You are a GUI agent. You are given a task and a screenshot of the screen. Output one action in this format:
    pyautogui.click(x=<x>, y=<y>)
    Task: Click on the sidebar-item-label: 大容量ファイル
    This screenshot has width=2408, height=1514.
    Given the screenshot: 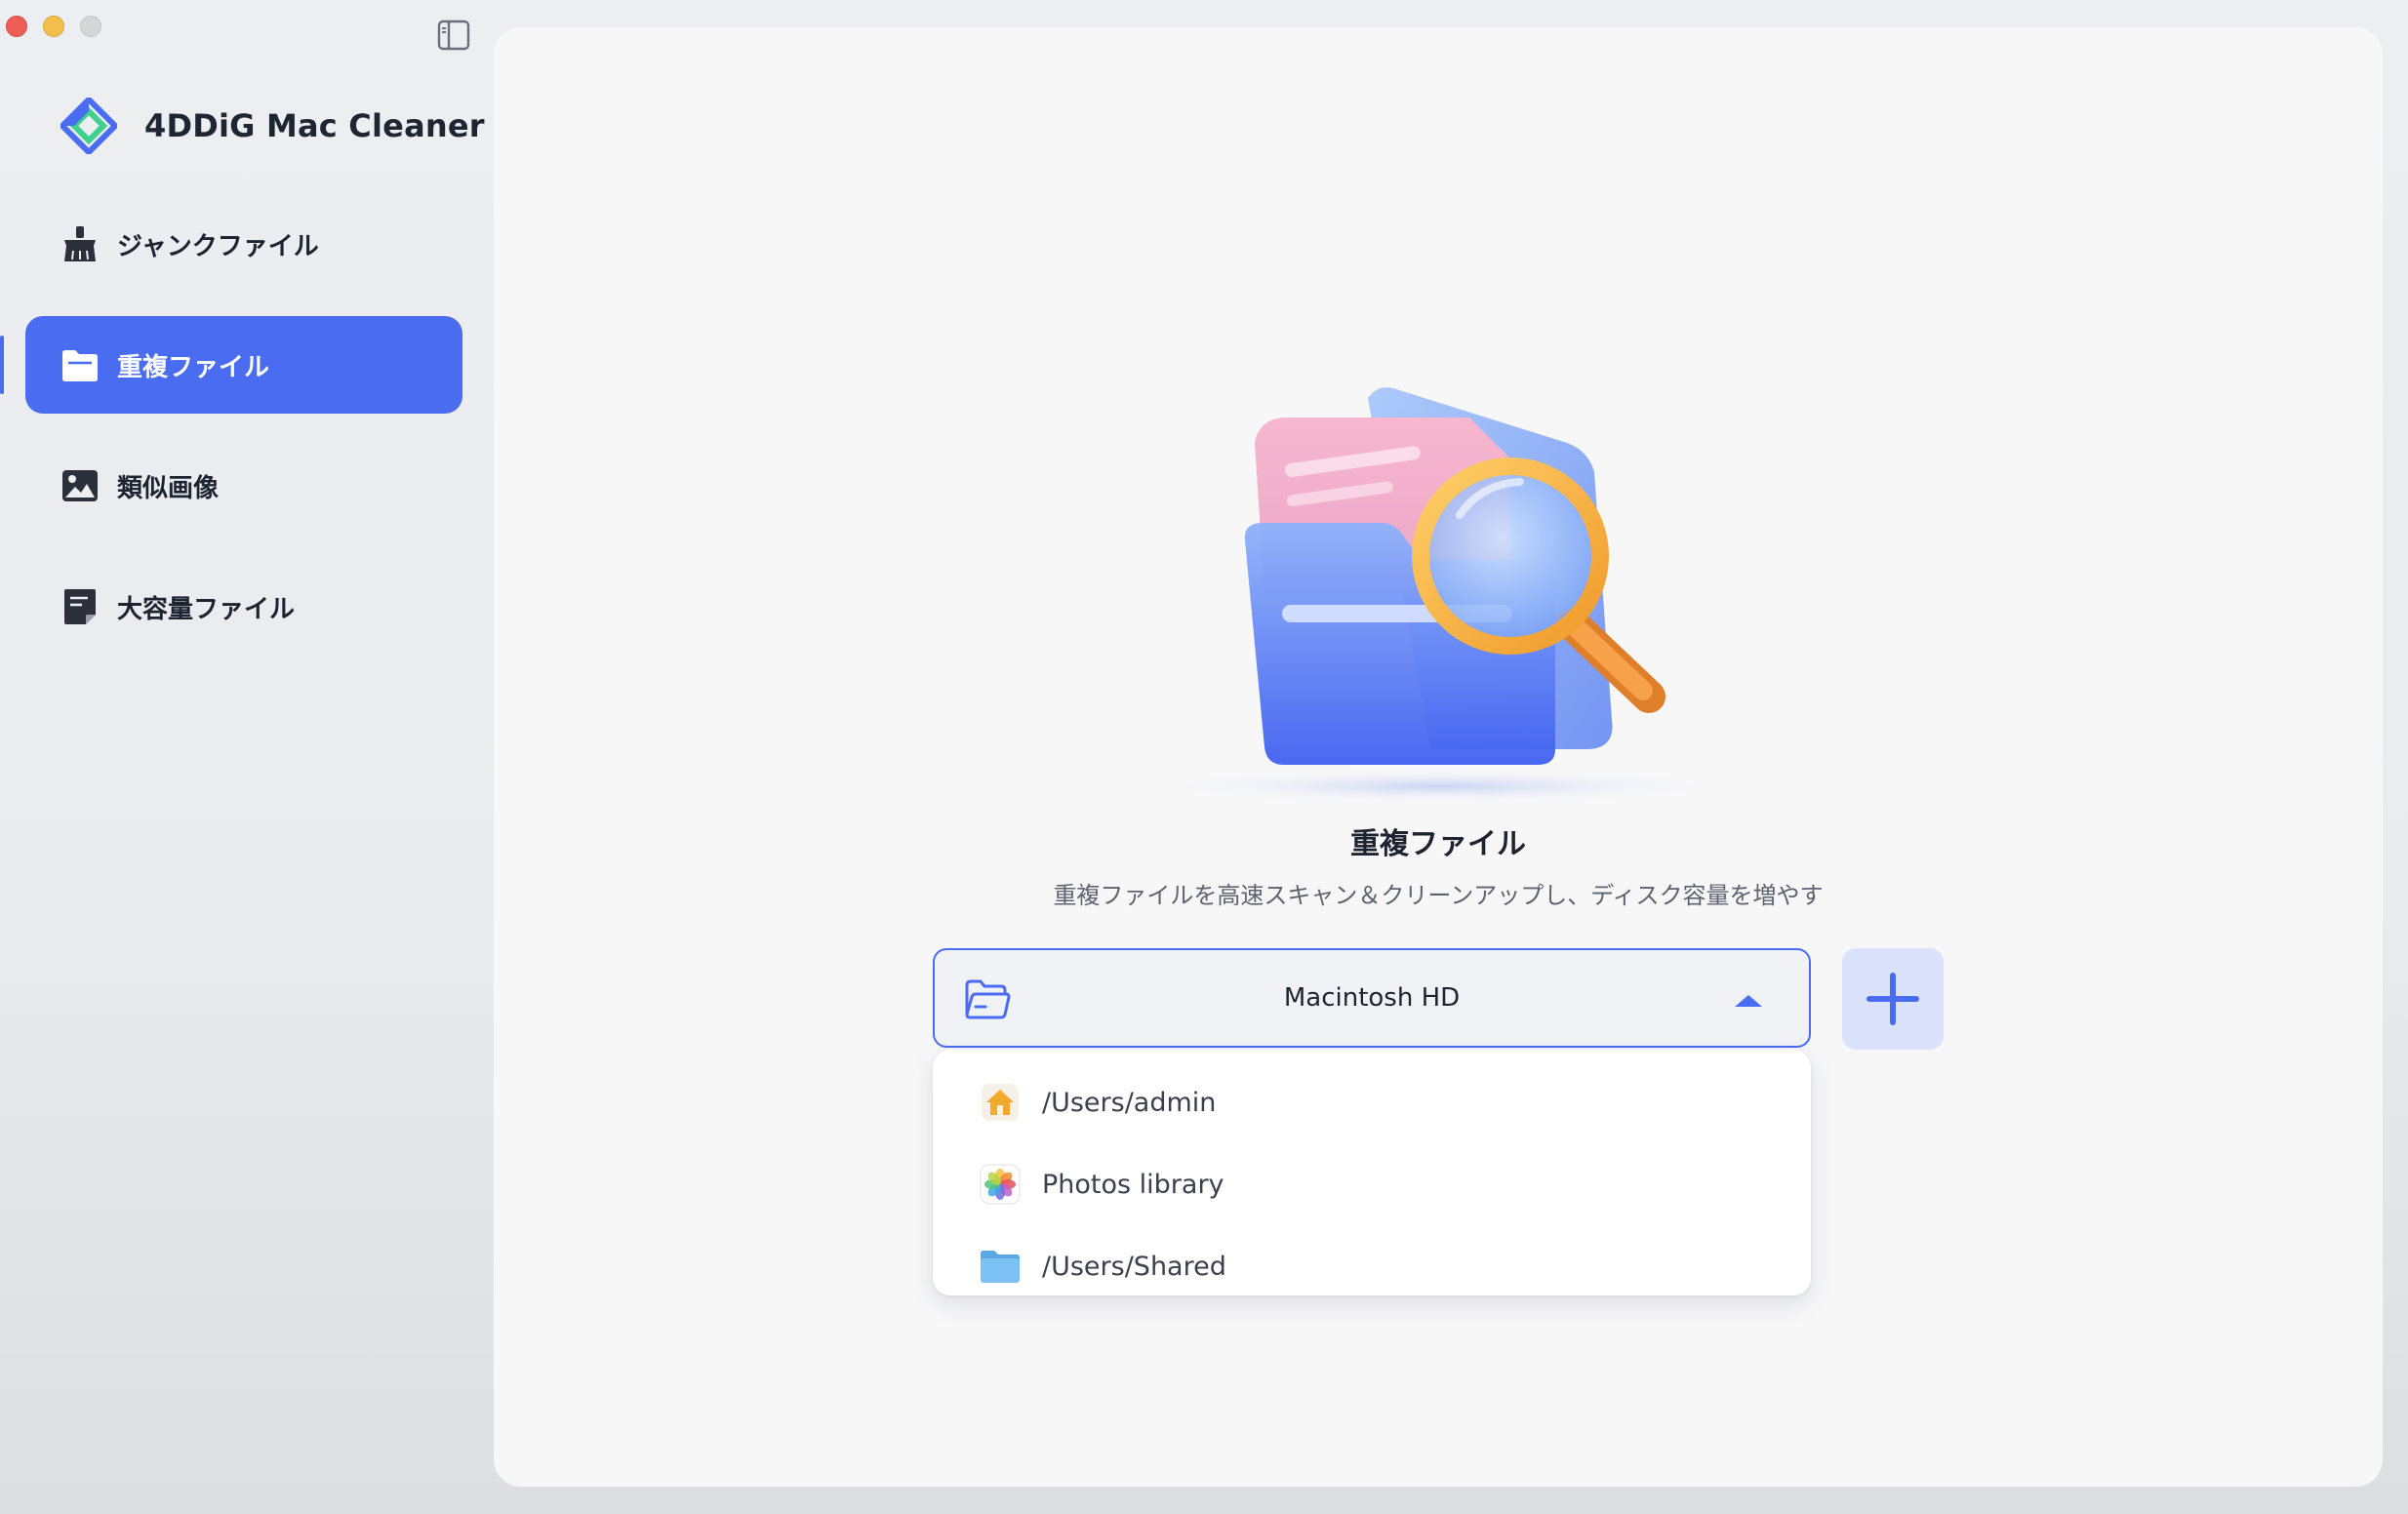 What is the action you would take?
    pyautogui.click(x=206, y=609)
    